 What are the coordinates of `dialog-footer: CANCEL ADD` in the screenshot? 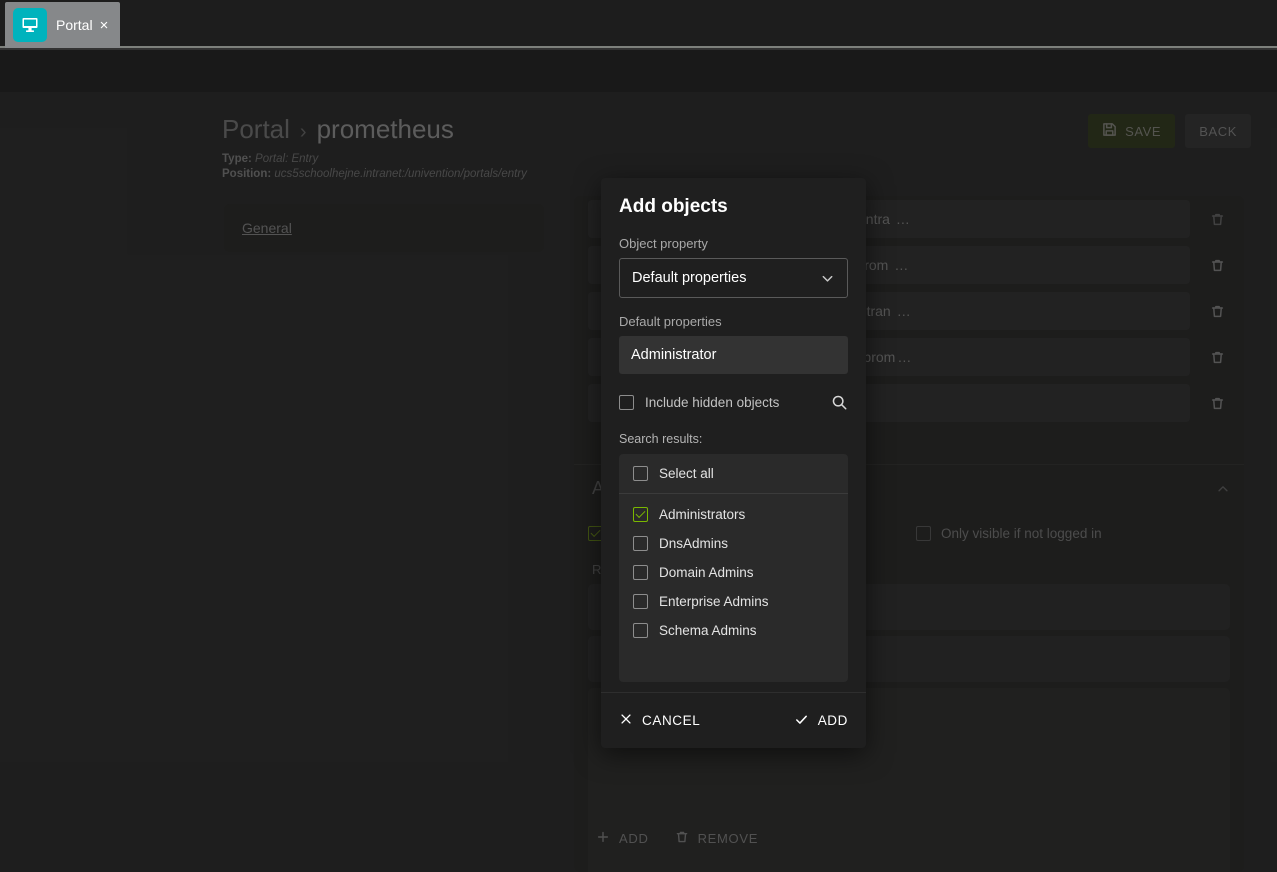 It's located at (733, 720).